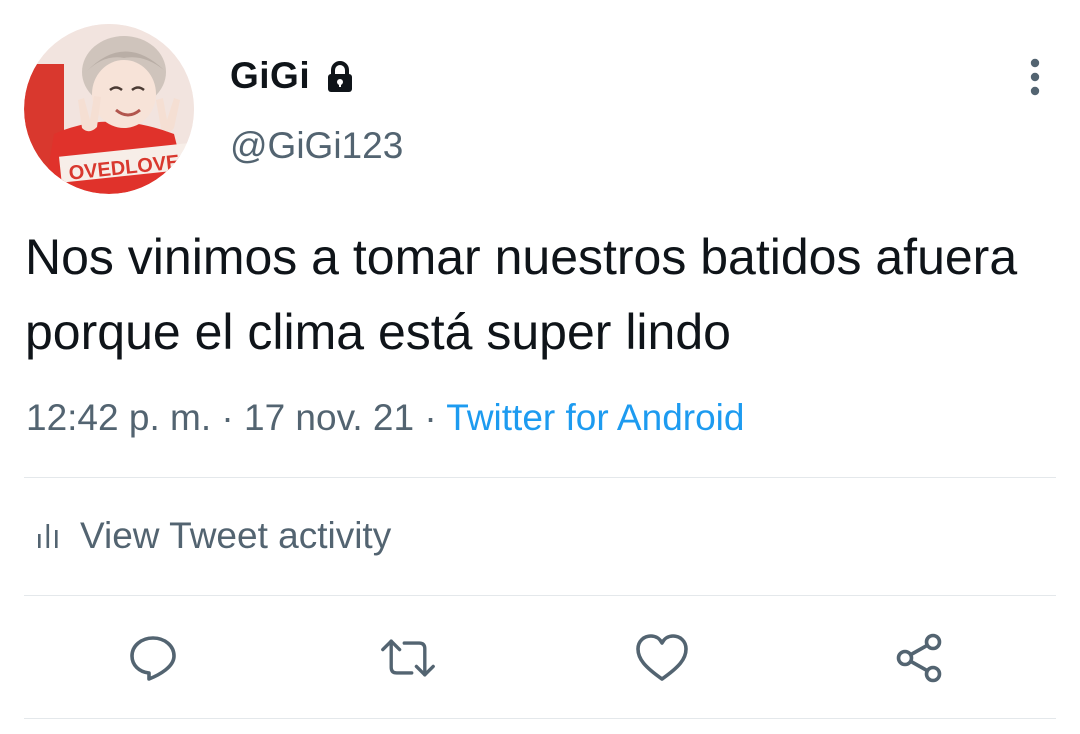 The width and height of the screenshot is (1080, 734). Describe the element at coordinates (48, 536) in the screenshot. I see `analytics-icon` at that location.